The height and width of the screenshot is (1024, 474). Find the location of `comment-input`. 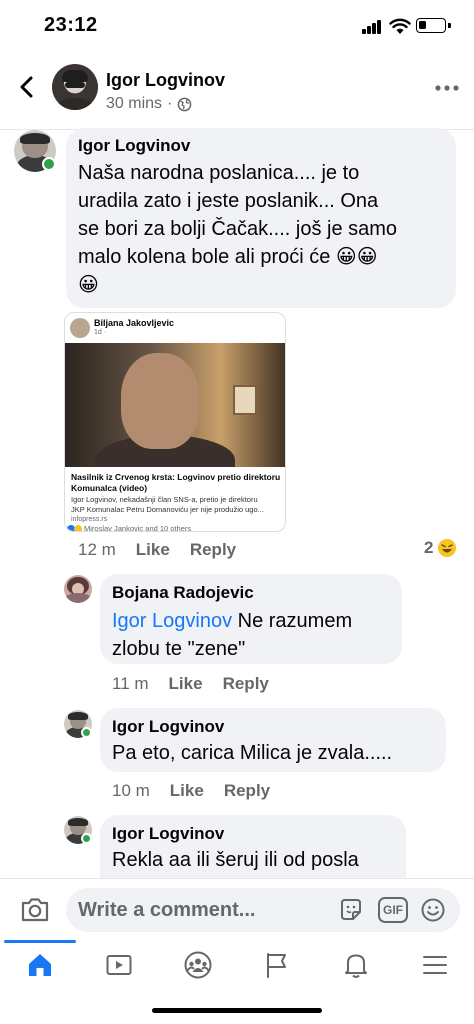

comment-input is located at coordinates (203, 910).